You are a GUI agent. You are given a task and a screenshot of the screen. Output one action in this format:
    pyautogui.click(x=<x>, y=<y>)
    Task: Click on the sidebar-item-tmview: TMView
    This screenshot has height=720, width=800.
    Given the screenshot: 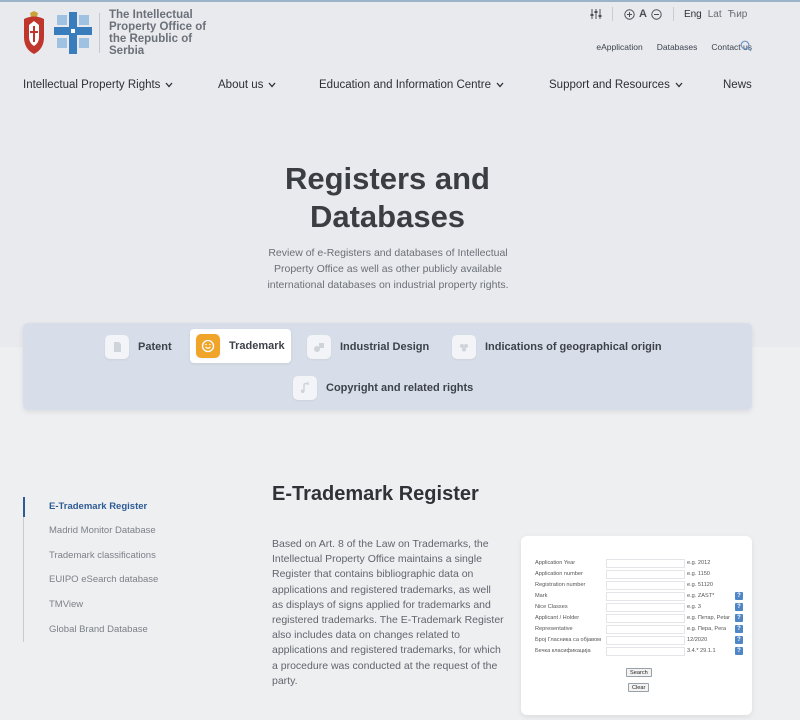 What is the action you would take?
    pyautogui.click(x=66, y=604)
    